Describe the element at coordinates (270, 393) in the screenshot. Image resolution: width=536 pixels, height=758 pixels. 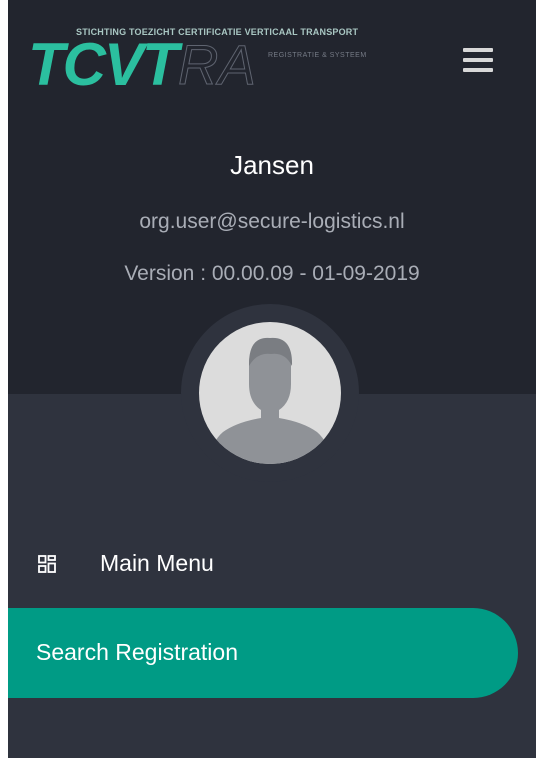
I see `user-avatar-icon` at that location.